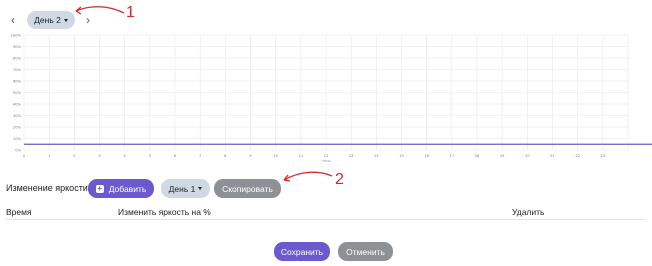 This screenshot has height=266, width=652. What do you see at coordinates (351, 156) in the screenshot?
I see `x-tick-label: 13` at bounding box center [351, 156].